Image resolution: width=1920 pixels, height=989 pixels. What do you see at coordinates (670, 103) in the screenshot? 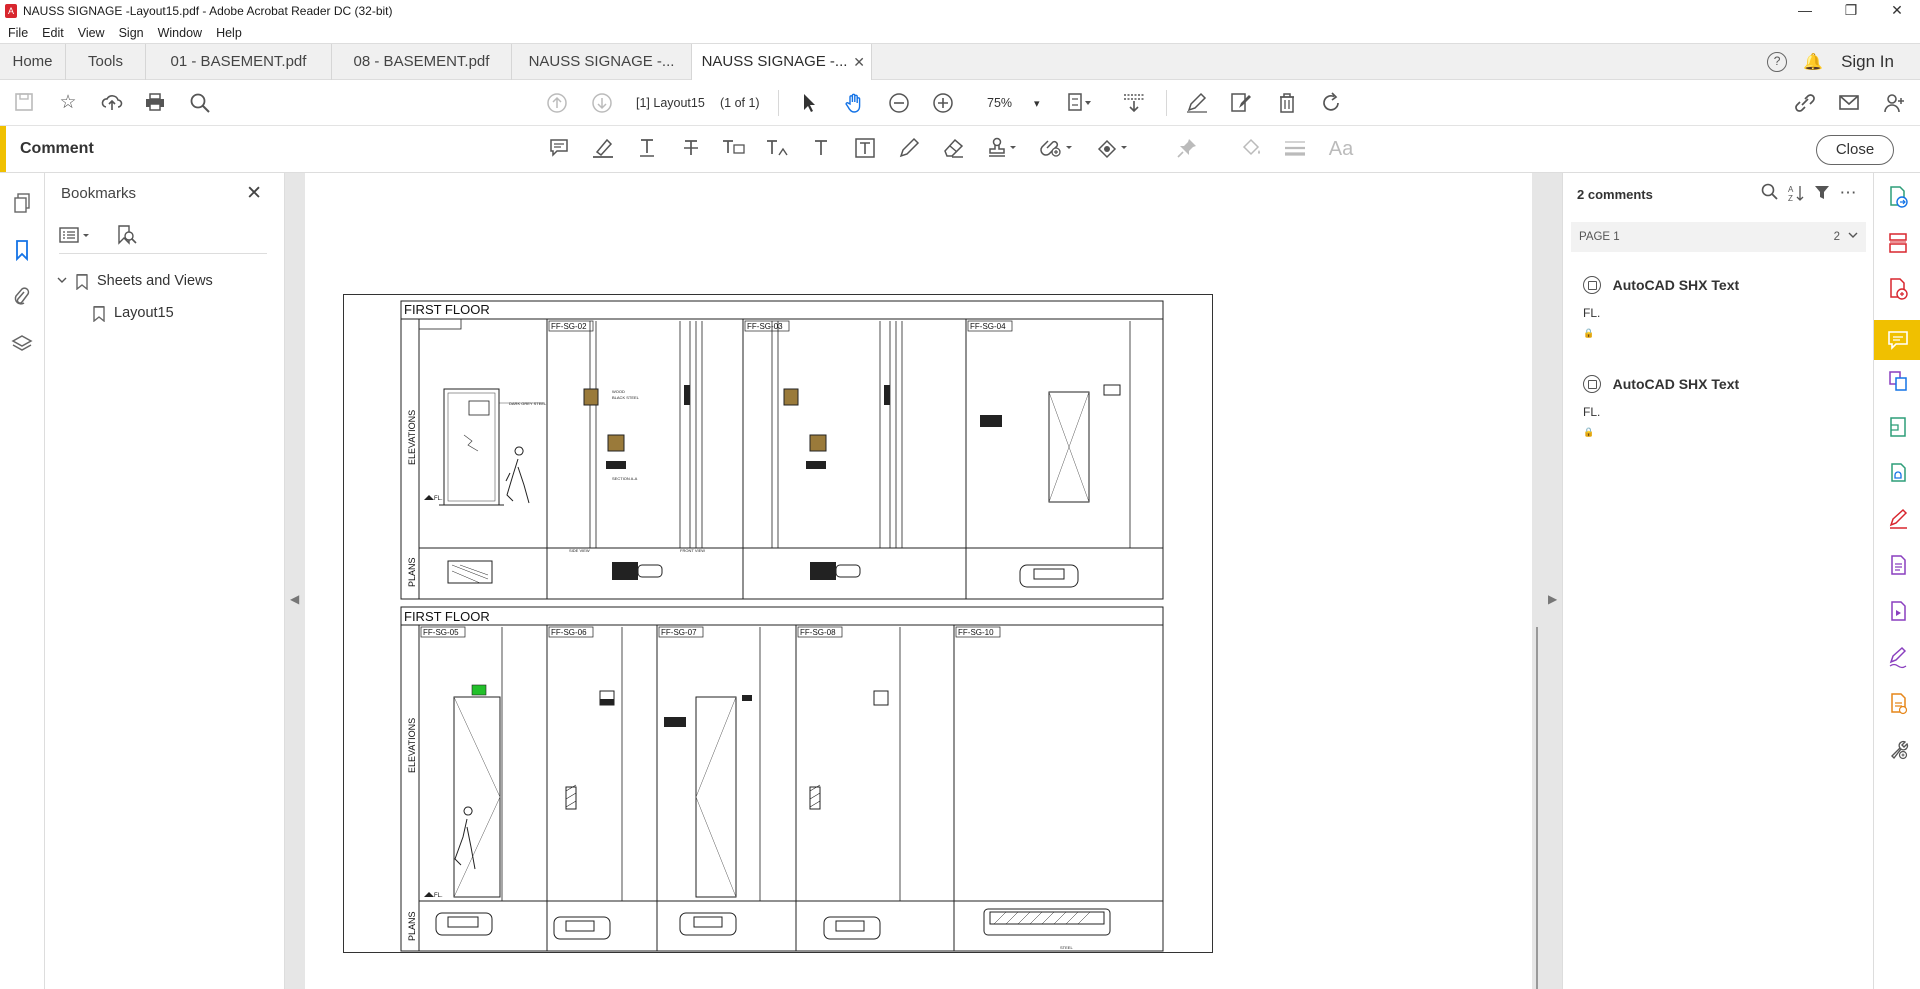
I see `page-number-input: [1] Layout15` at bounding box center [670, 103].